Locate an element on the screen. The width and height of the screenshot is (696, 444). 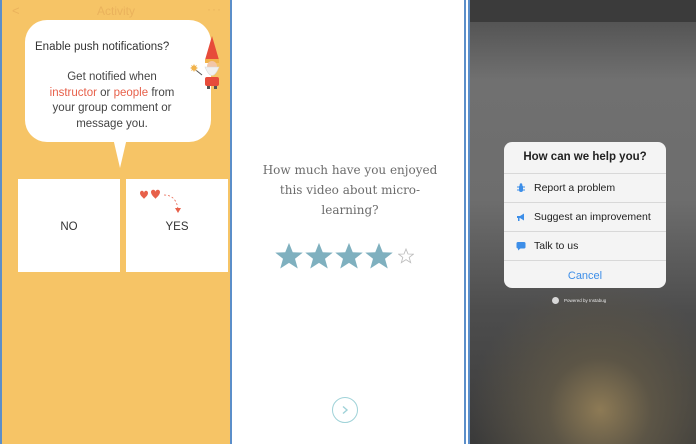
option-label: Talk to us is located at coordinates (556, 246).